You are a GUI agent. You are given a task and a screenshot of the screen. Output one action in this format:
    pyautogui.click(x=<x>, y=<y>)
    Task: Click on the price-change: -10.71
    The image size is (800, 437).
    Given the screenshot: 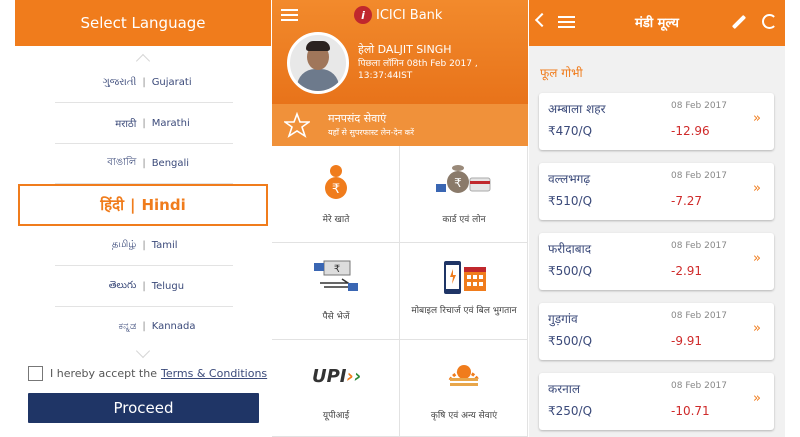 What is the action you would take?
    pyautogui.click(x=690, y=411)
    